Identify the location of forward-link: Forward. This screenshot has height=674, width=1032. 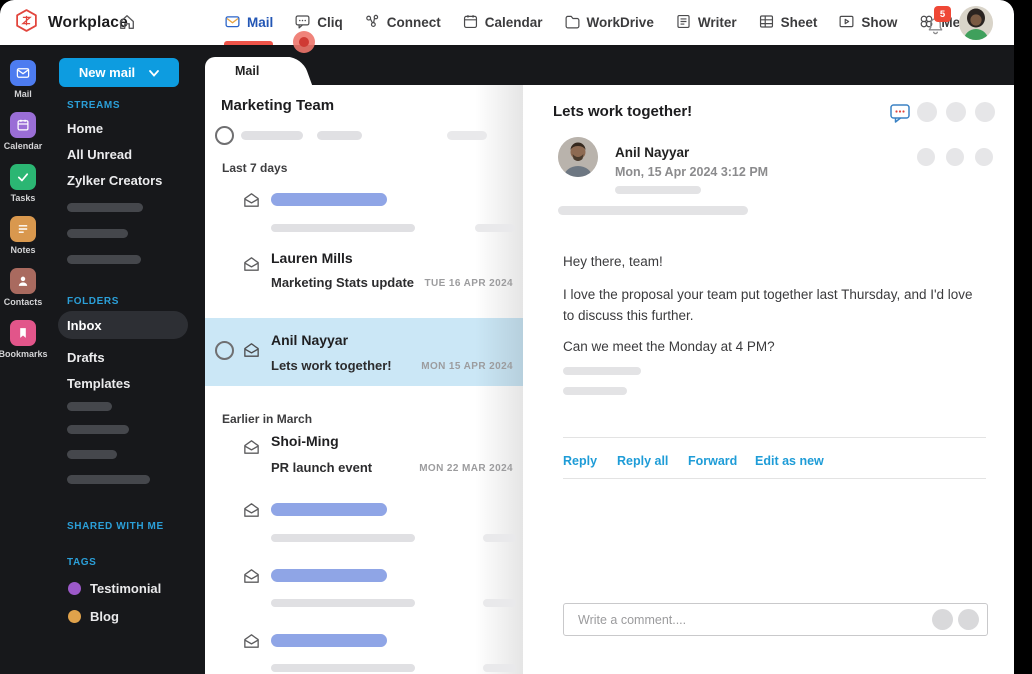
(712, 461).